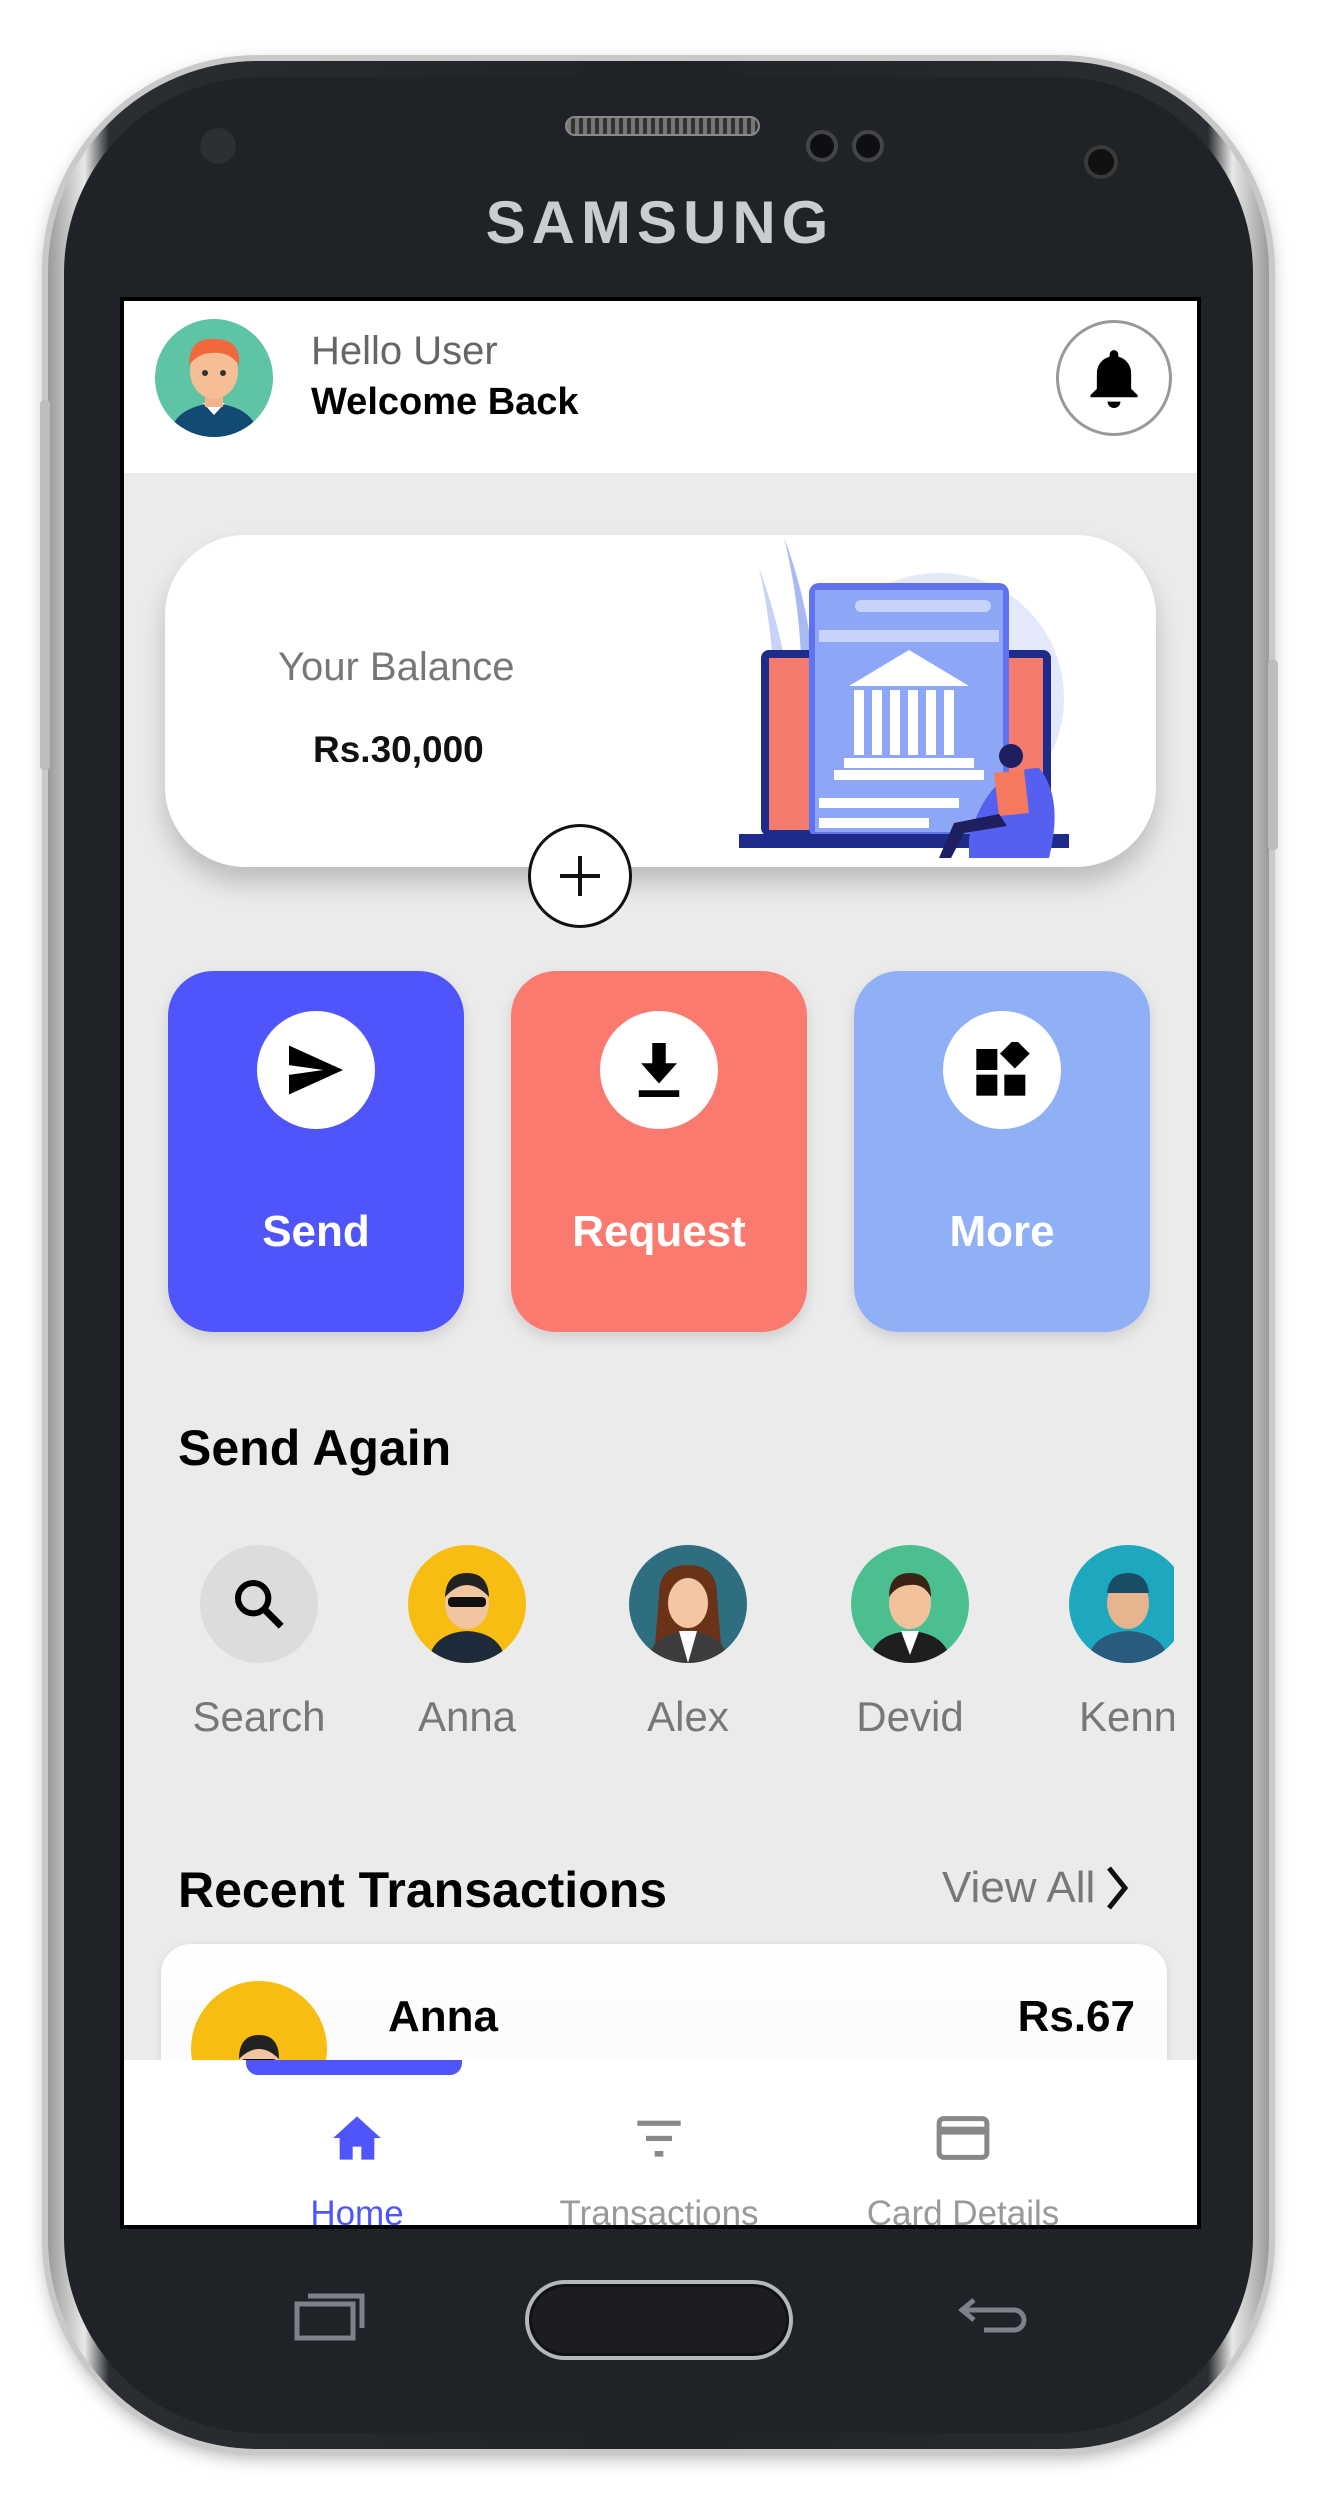 The image size is (1320, 2518). Describe the element at coordinates (357, 2211) in the screenshot. I see `nav-home-label: Home` at that location.